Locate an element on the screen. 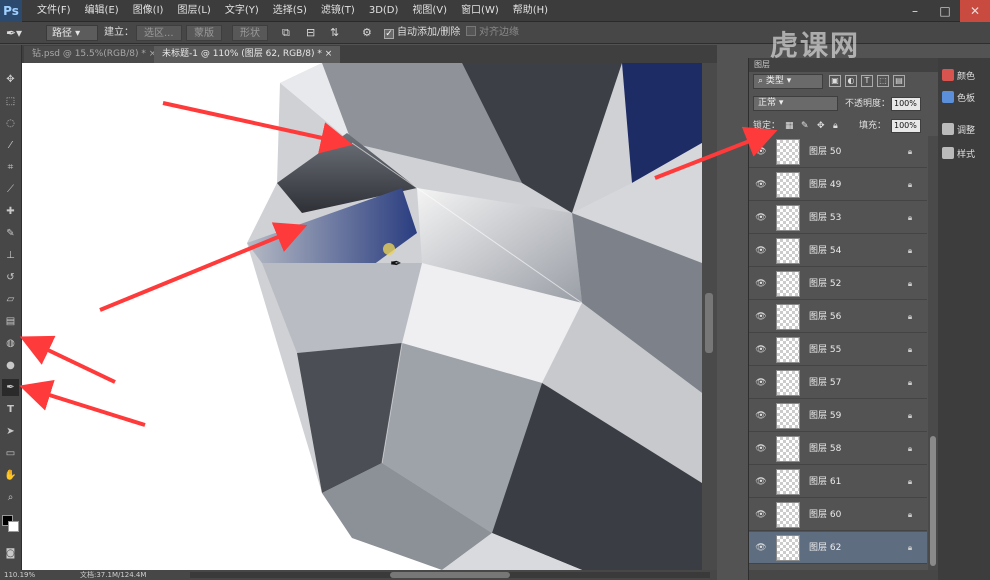 Image resolution: width=990 pixels, height=580 pixels. gradient-tool-icon: ▤ is located at coordinates (10, 321).